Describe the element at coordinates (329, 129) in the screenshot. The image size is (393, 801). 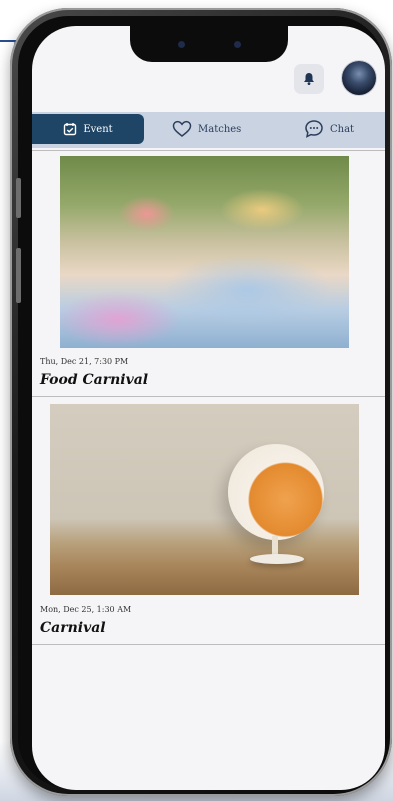
I see `tab-chat: Chat` at that location.